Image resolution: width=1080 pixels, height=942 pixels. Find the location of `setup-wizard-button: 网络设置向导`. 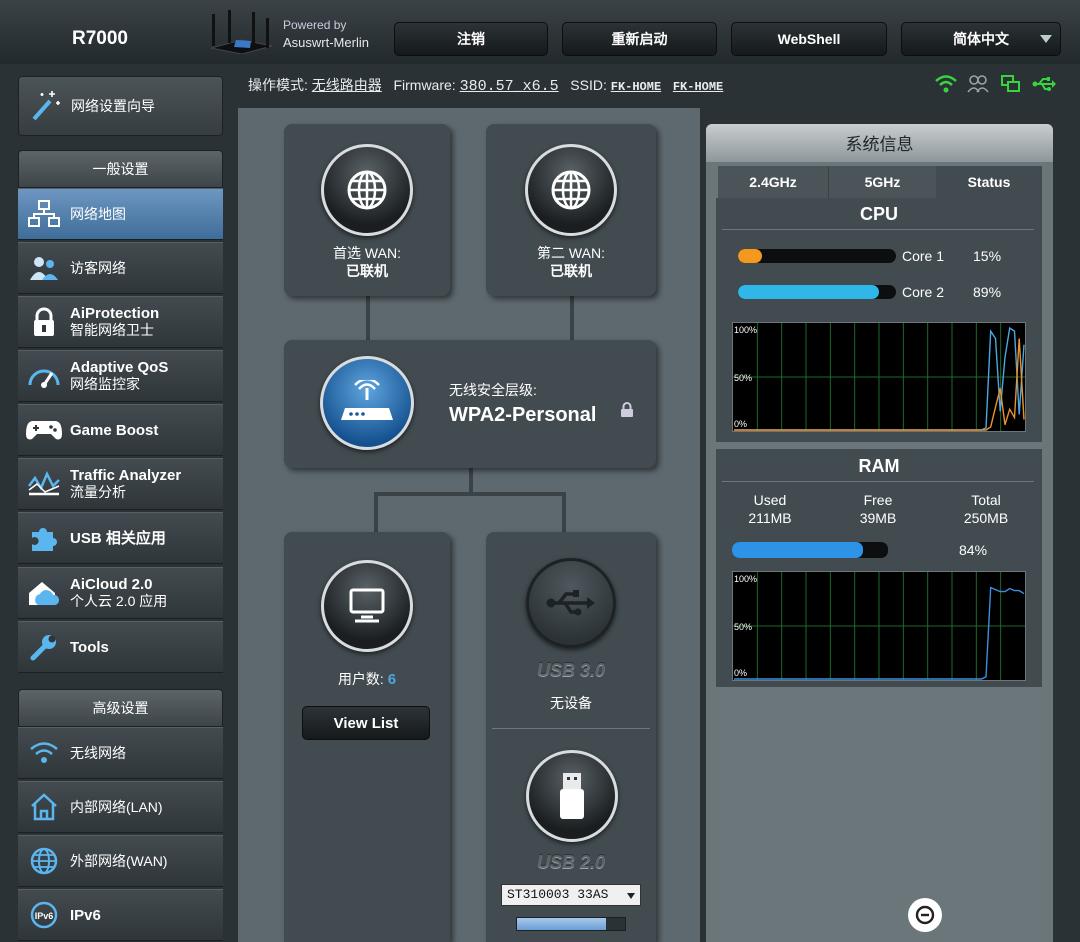

setup-wizard-button: 网络设置向导 is located at coordinates (120, 106).